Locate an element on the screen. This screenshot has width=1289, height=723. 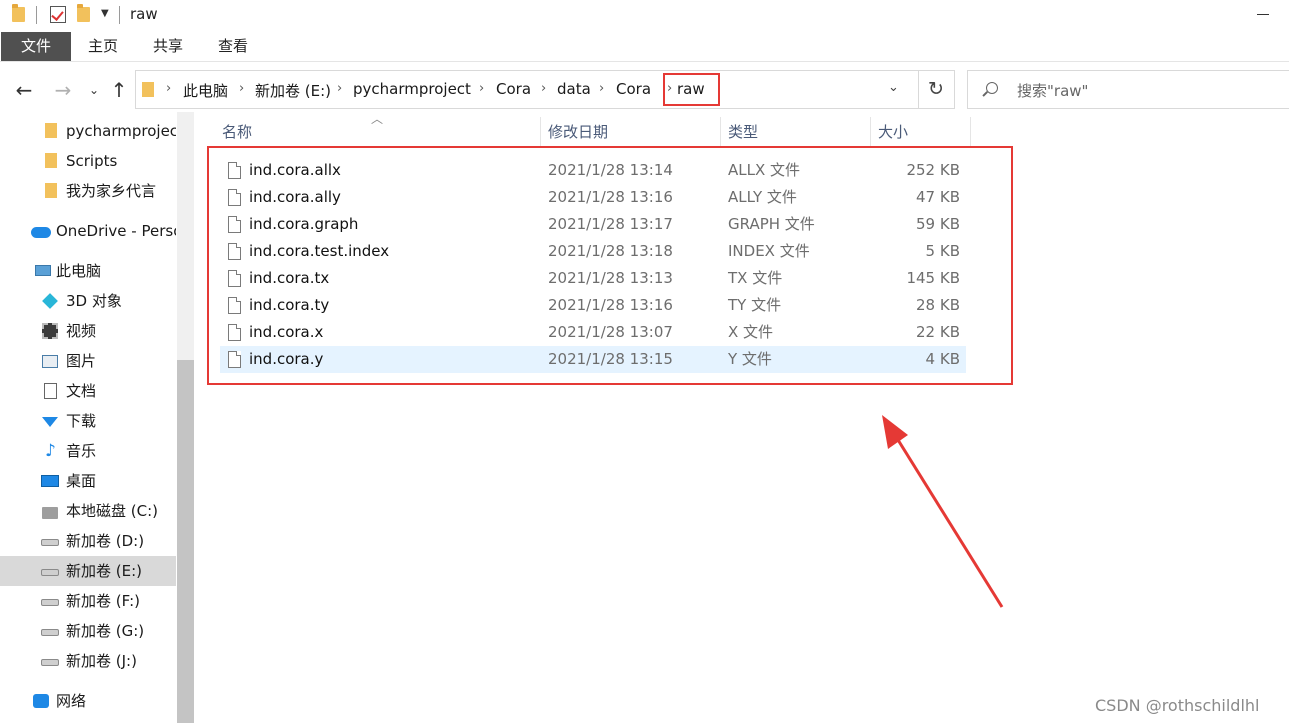
minimize-button is located at coordinates (1263, 14).